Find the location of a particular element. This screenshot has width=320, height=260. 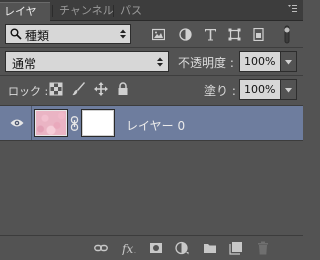

filter-row: 種類 is located at coordinates (151, 34).